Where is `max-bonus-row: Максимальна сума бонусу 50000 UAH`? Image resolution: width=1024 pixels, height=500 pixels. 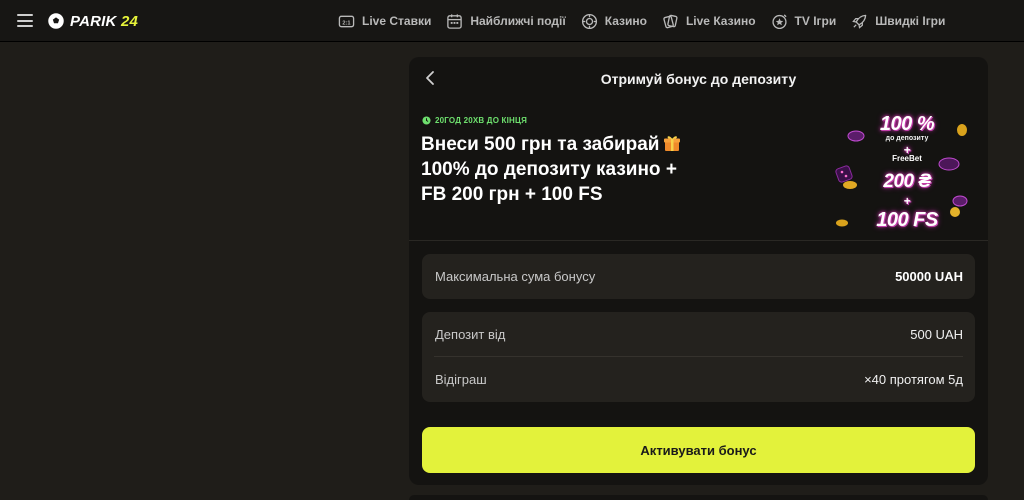 max-bonus-row: Максимальна сума бонусу 50000 UAH is located at coordinates (698, 276).